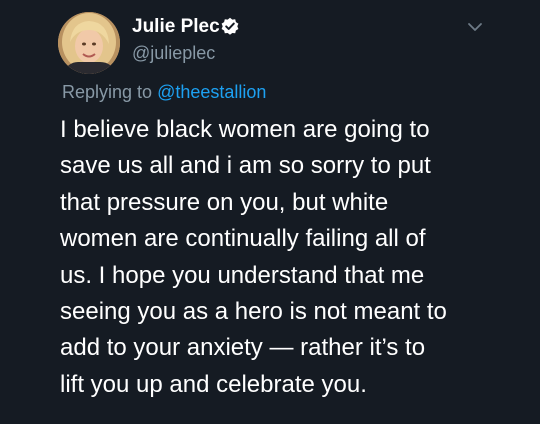 This screenshot has width=540, height=424. What do you see at coordinates (173, 53) in the screenshot?
I see `user-handle: @julieplec` at bounding box center [173, 53].